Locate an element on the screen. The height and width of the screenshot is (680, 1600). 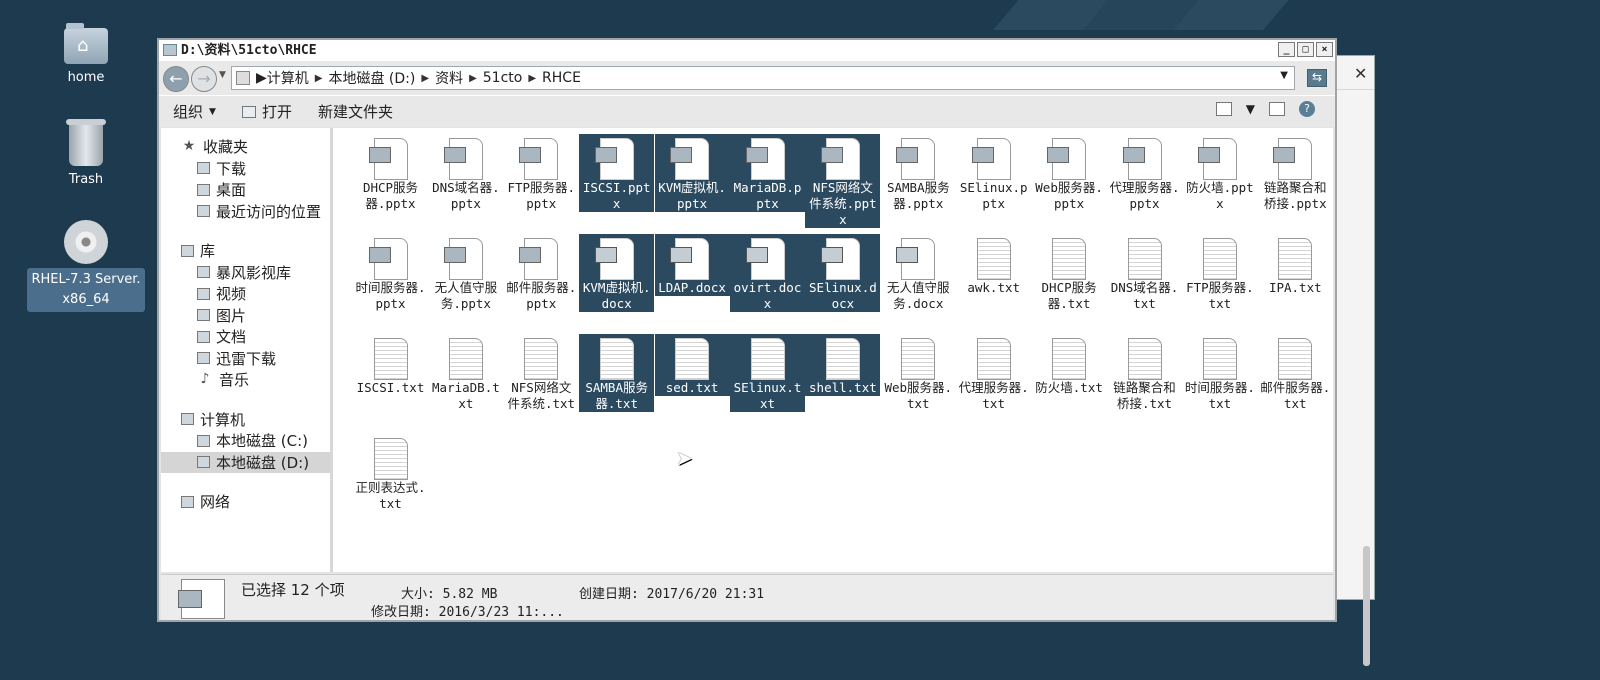
view-options-icon is located at coordinates (1223, 109).